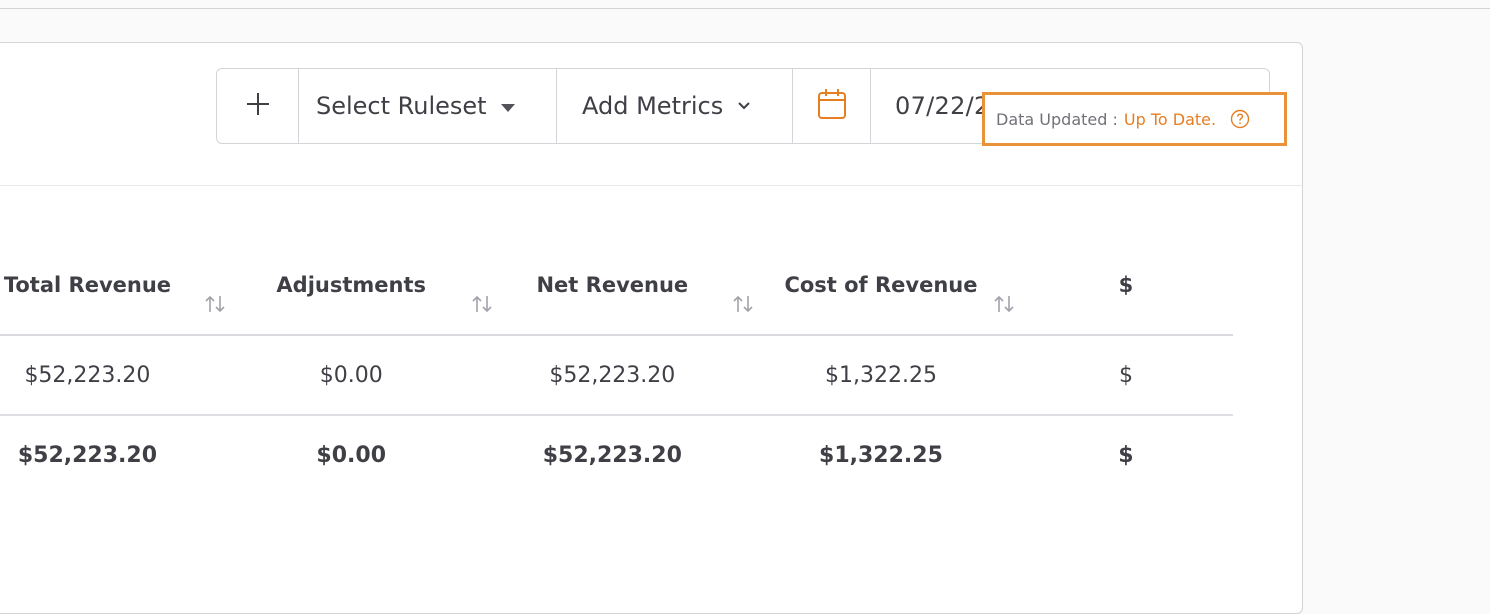 This screenshot has width=1490, height=614. What do you see at coordinates (351, 375) in the screenshot?
I see `table-cell: $0.00` at bounding box center [351, 375].